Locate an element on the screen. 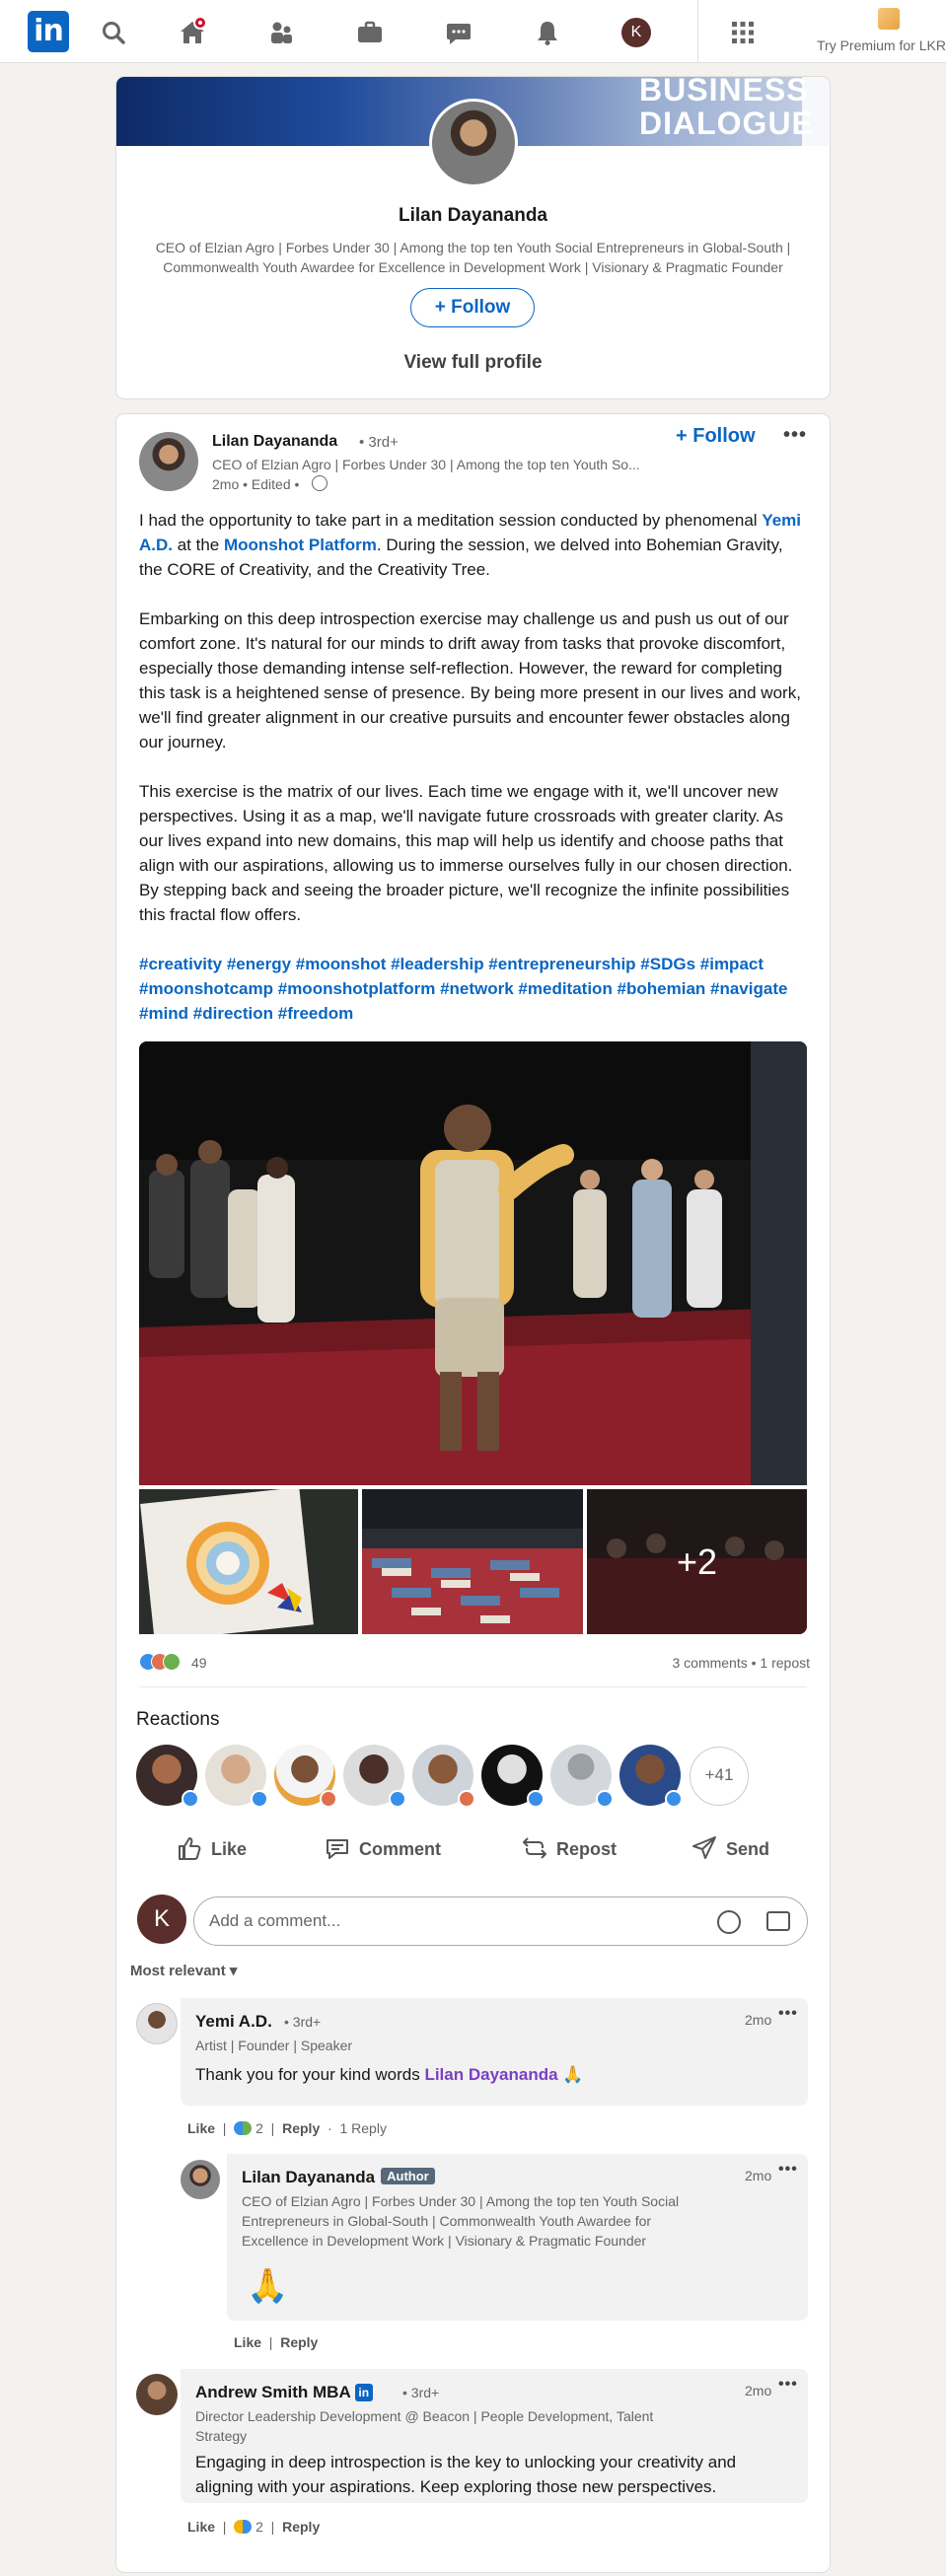  comment-button: Comment is located at coordinates (388, 1850).